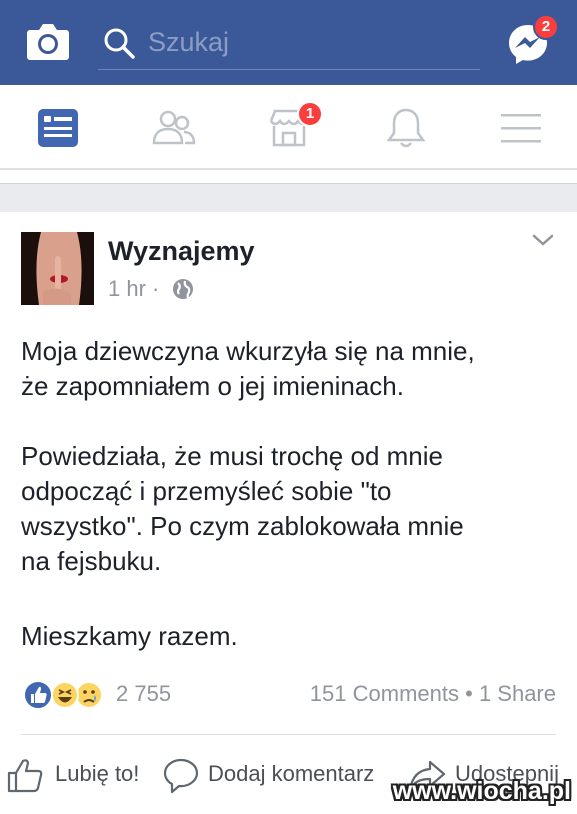 The image size is (577, 814). Describe the element at coordinates (288, 178) in the screenshot. I see `separator` at that location.